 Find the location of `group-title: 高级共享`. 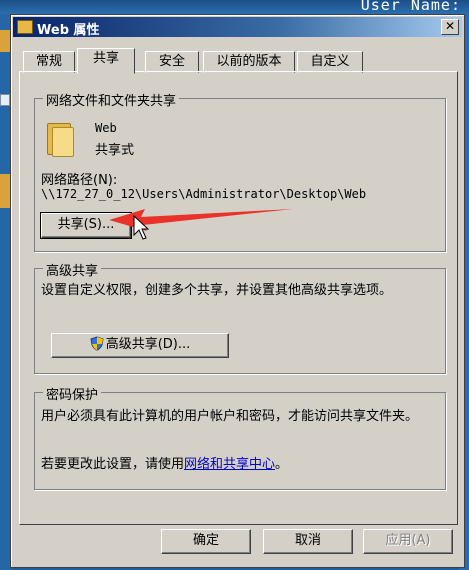

group-title: 高级共享 is located at coordinates (72, 269).